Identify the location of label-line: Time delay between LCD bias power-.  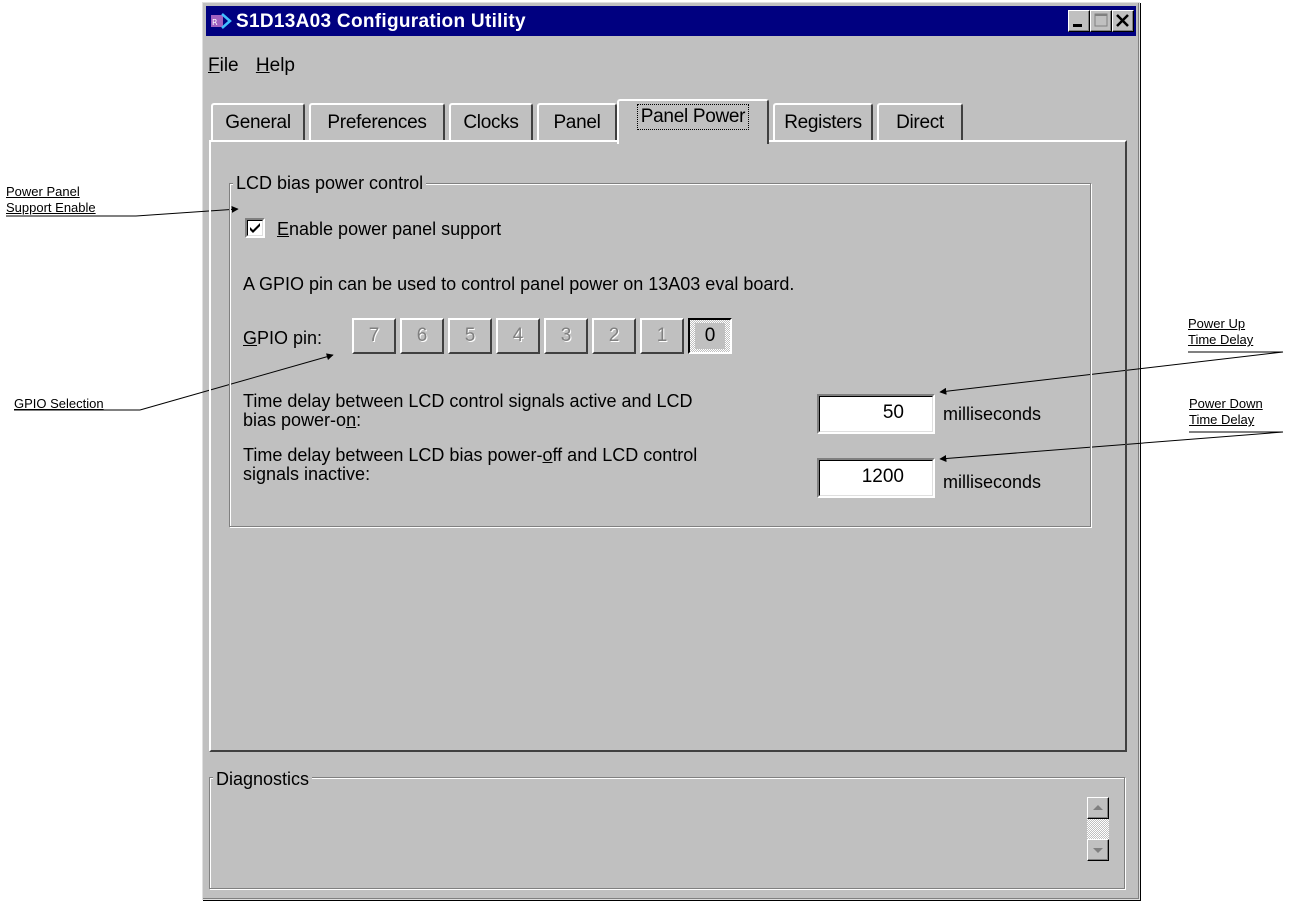
(393, 455).